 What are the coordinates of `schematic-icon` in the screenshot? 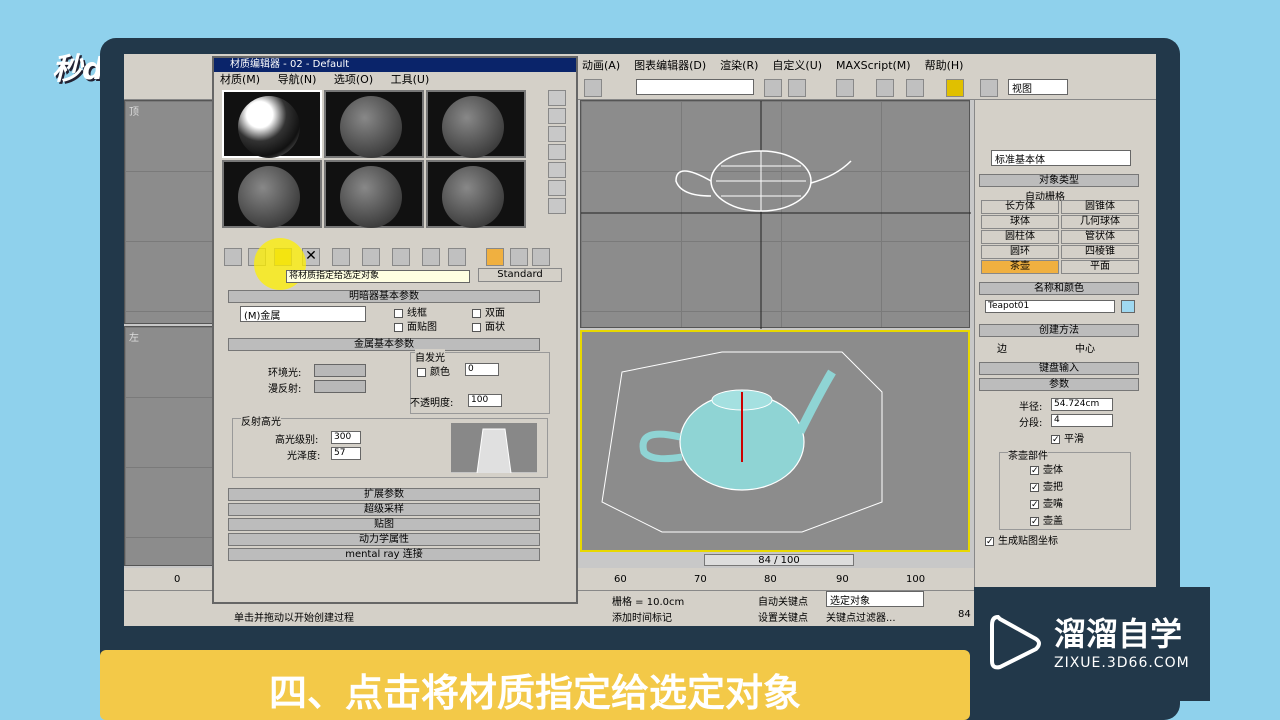 It's located at (915, 88).